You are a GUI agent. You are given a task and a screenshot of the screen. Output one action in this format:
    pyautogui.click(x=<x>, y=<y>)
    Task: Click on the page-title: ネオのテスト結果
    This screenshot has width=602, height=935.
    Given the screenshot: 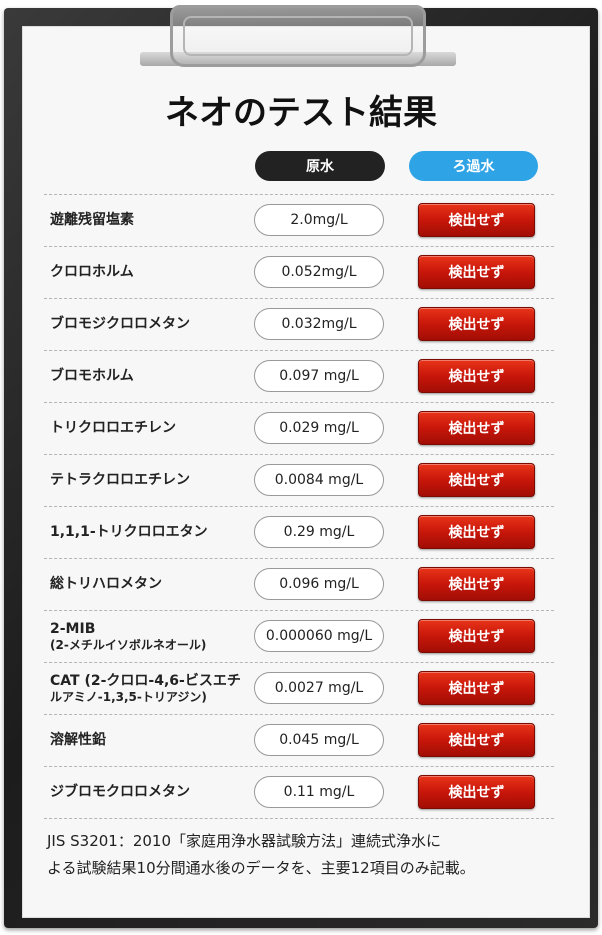 What is the action you would take?
    pyautogui.click(x=301, y=113)
    